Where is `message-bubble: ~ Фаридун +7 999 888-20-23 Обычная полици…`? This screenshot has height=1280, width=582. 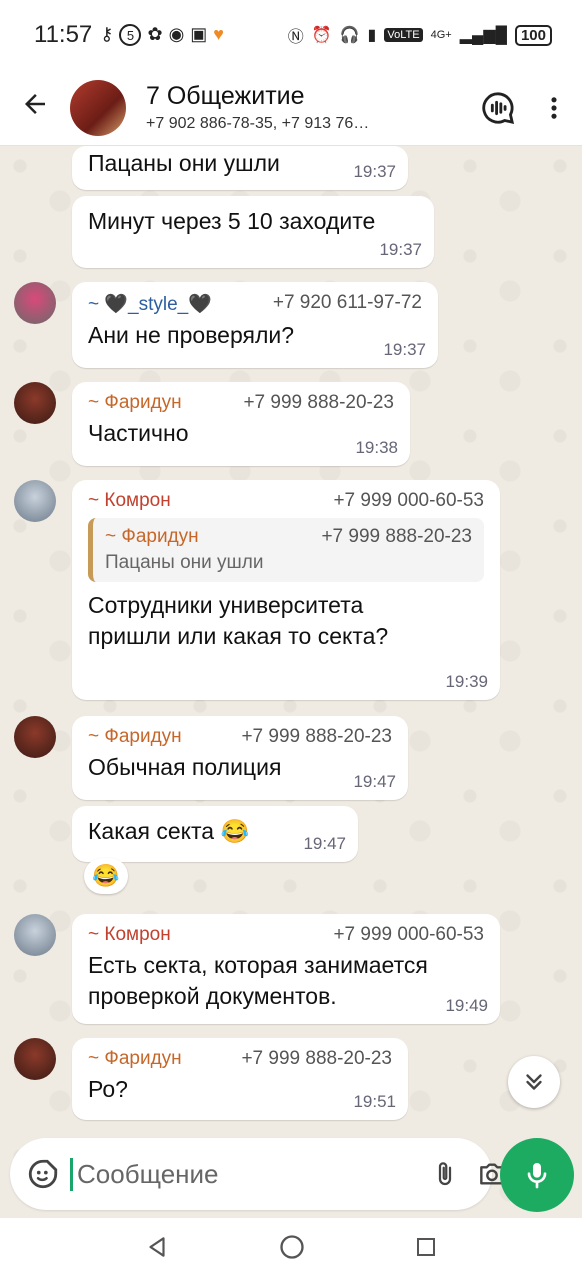 message-bubble: ~ Фаридун +7 999 888-20-23 Обычная полици… is located at coordinates (240, 758).